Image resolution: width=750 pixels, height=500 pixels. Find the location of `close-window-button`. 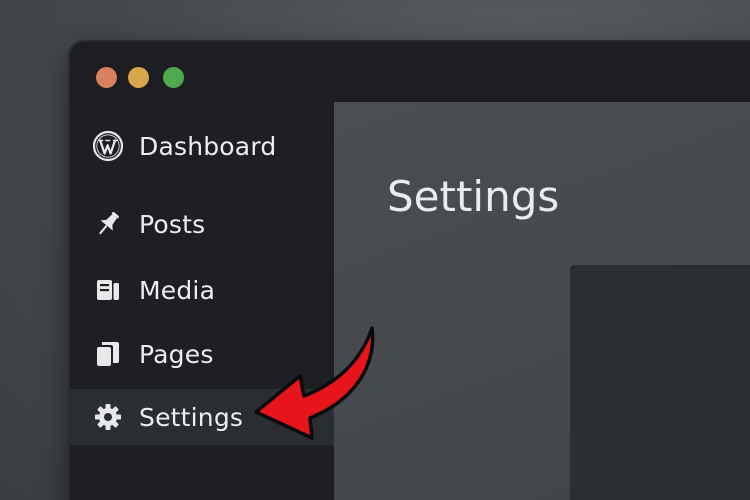

close-window-button is located at coordinates (106, 77).